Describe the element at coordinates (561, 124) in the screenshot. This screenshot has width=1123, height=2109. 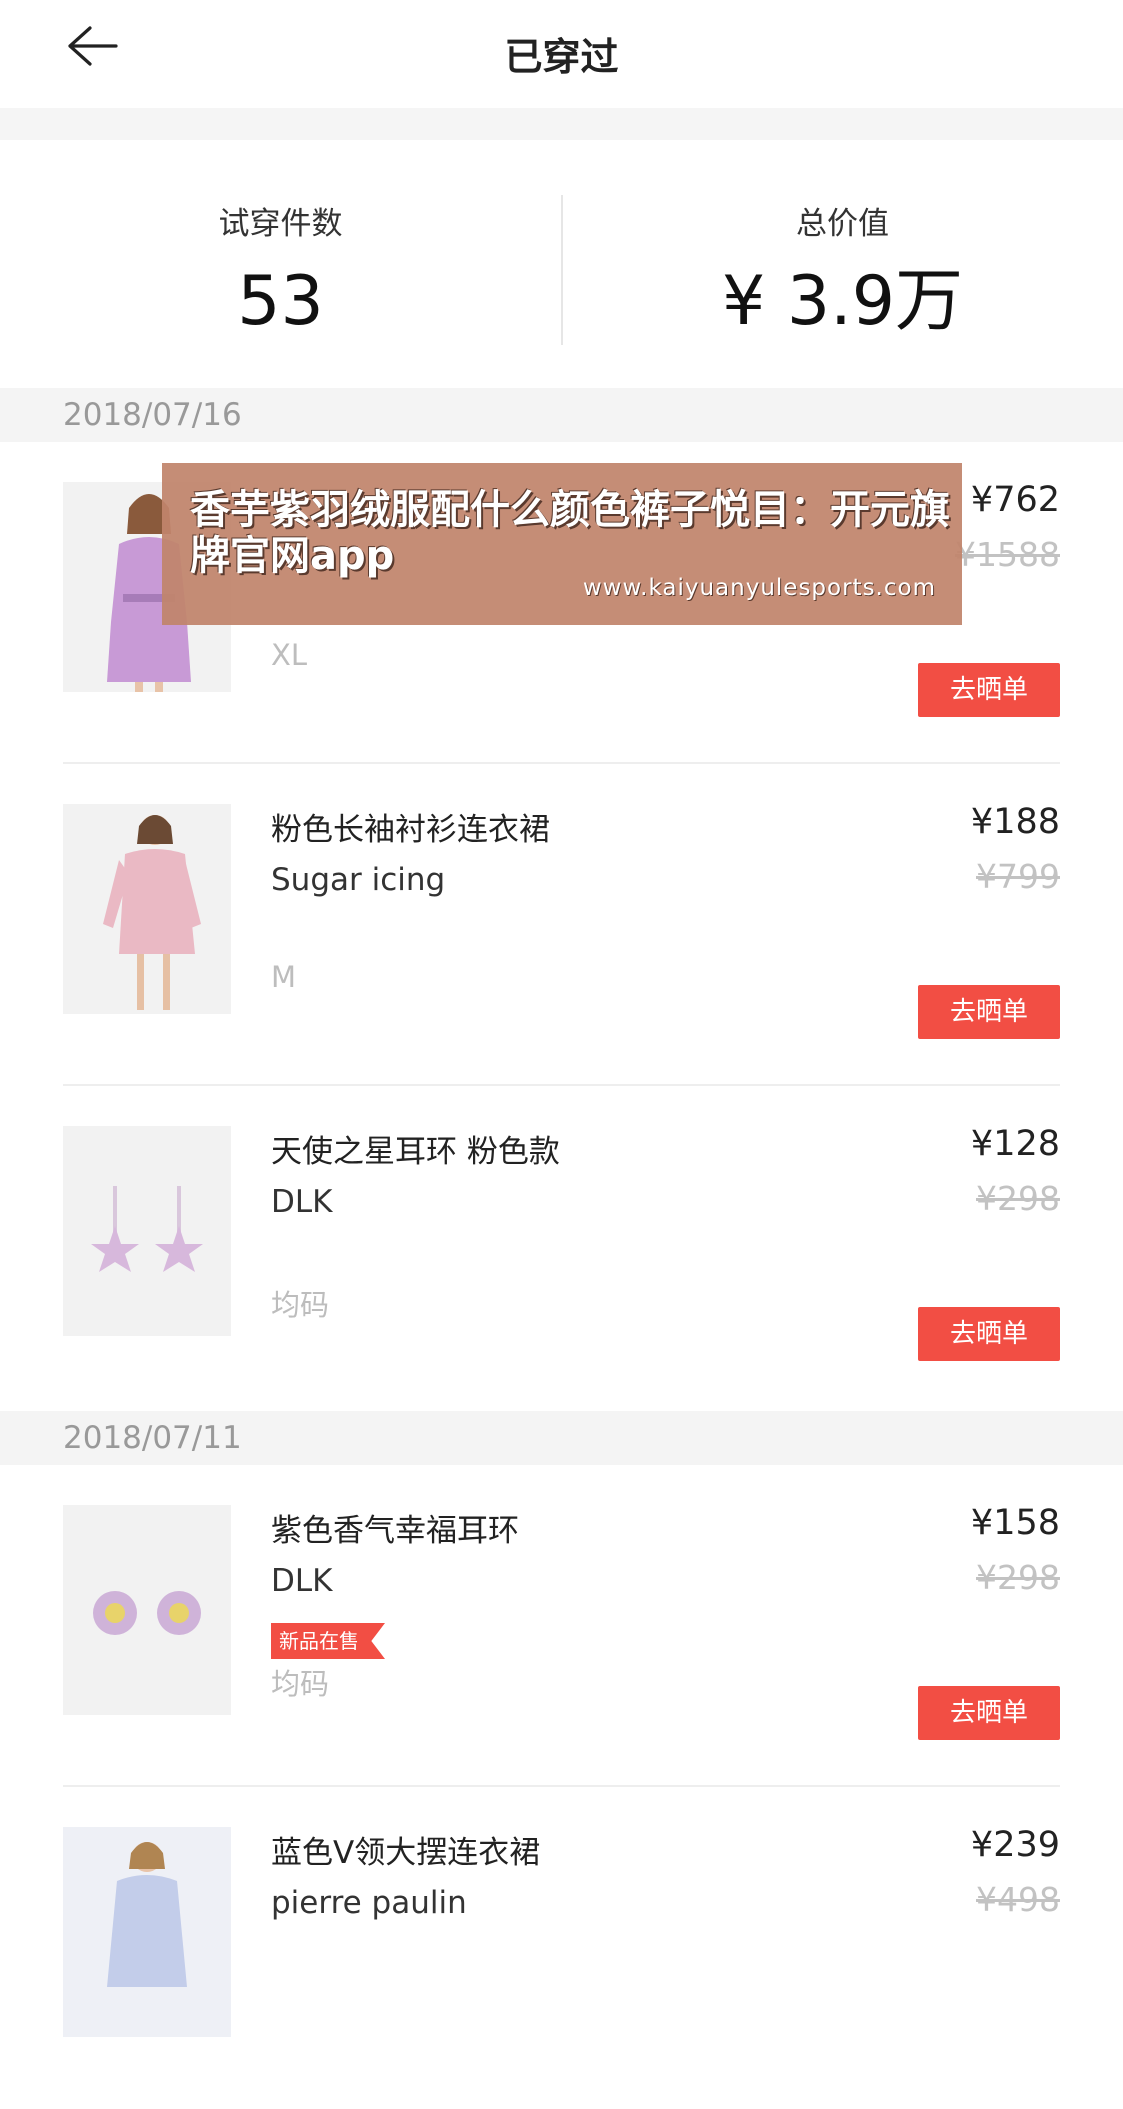
I see `section-divider` at that location.